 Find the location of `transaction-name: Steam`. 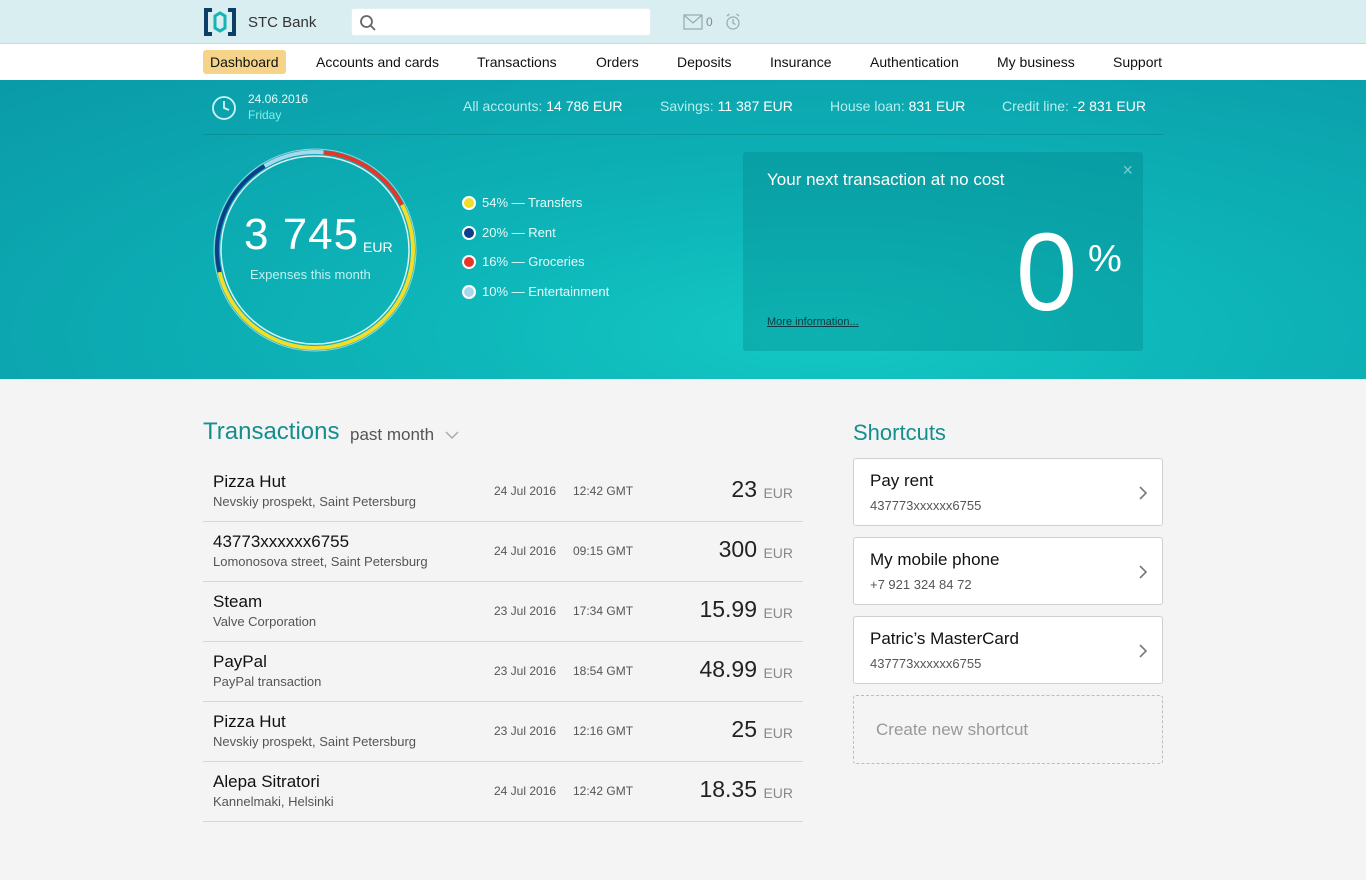

transaction-name: Steam is located at coordinates (238, 601).